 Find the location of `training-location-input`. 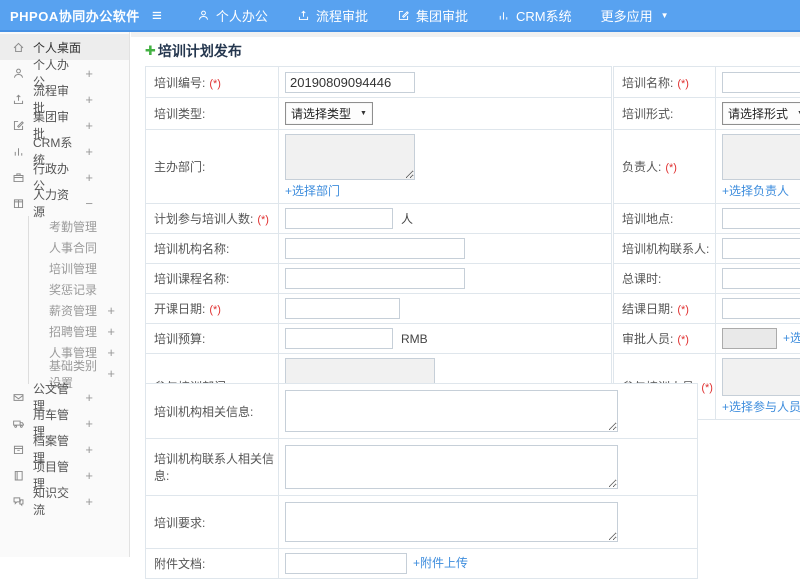

training-location-input is located at coordinates (761, 218).